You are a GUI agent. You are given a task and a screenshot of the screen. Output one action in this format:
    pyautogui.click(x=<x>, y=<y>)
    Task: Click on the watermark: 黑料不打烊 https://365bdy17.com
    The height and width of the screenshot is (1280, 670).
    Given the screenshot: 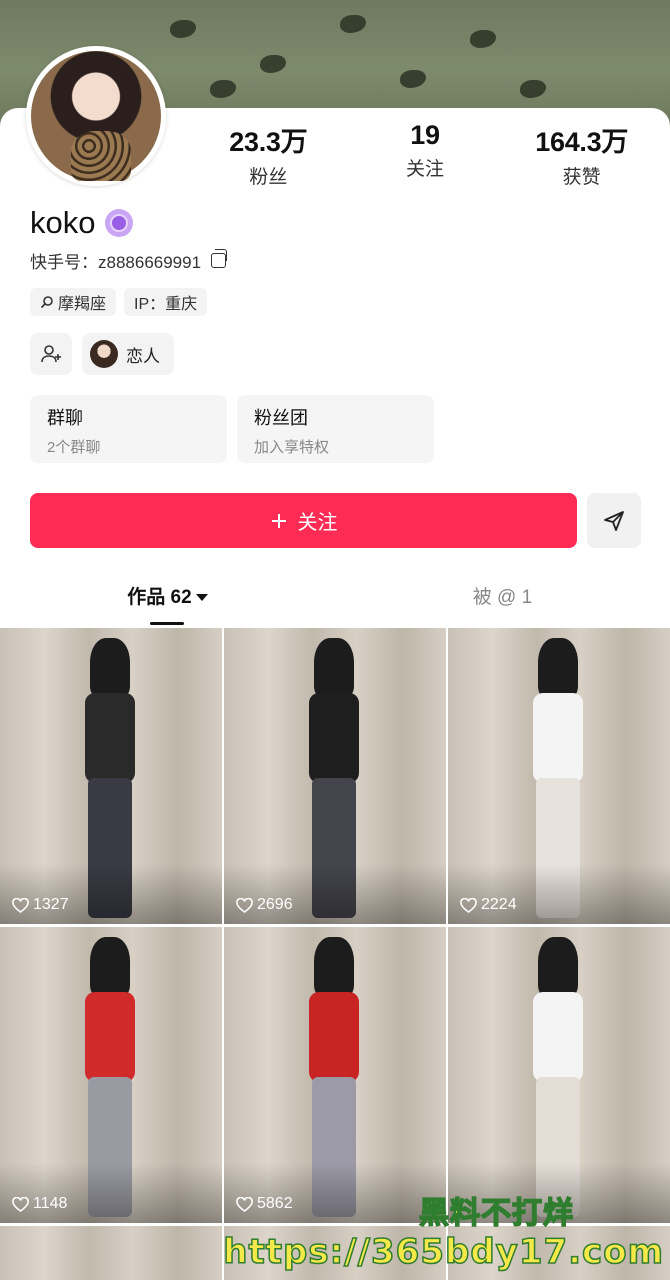 What is the action you would take?
    pyautogui.click(x=443, y=1230)
    